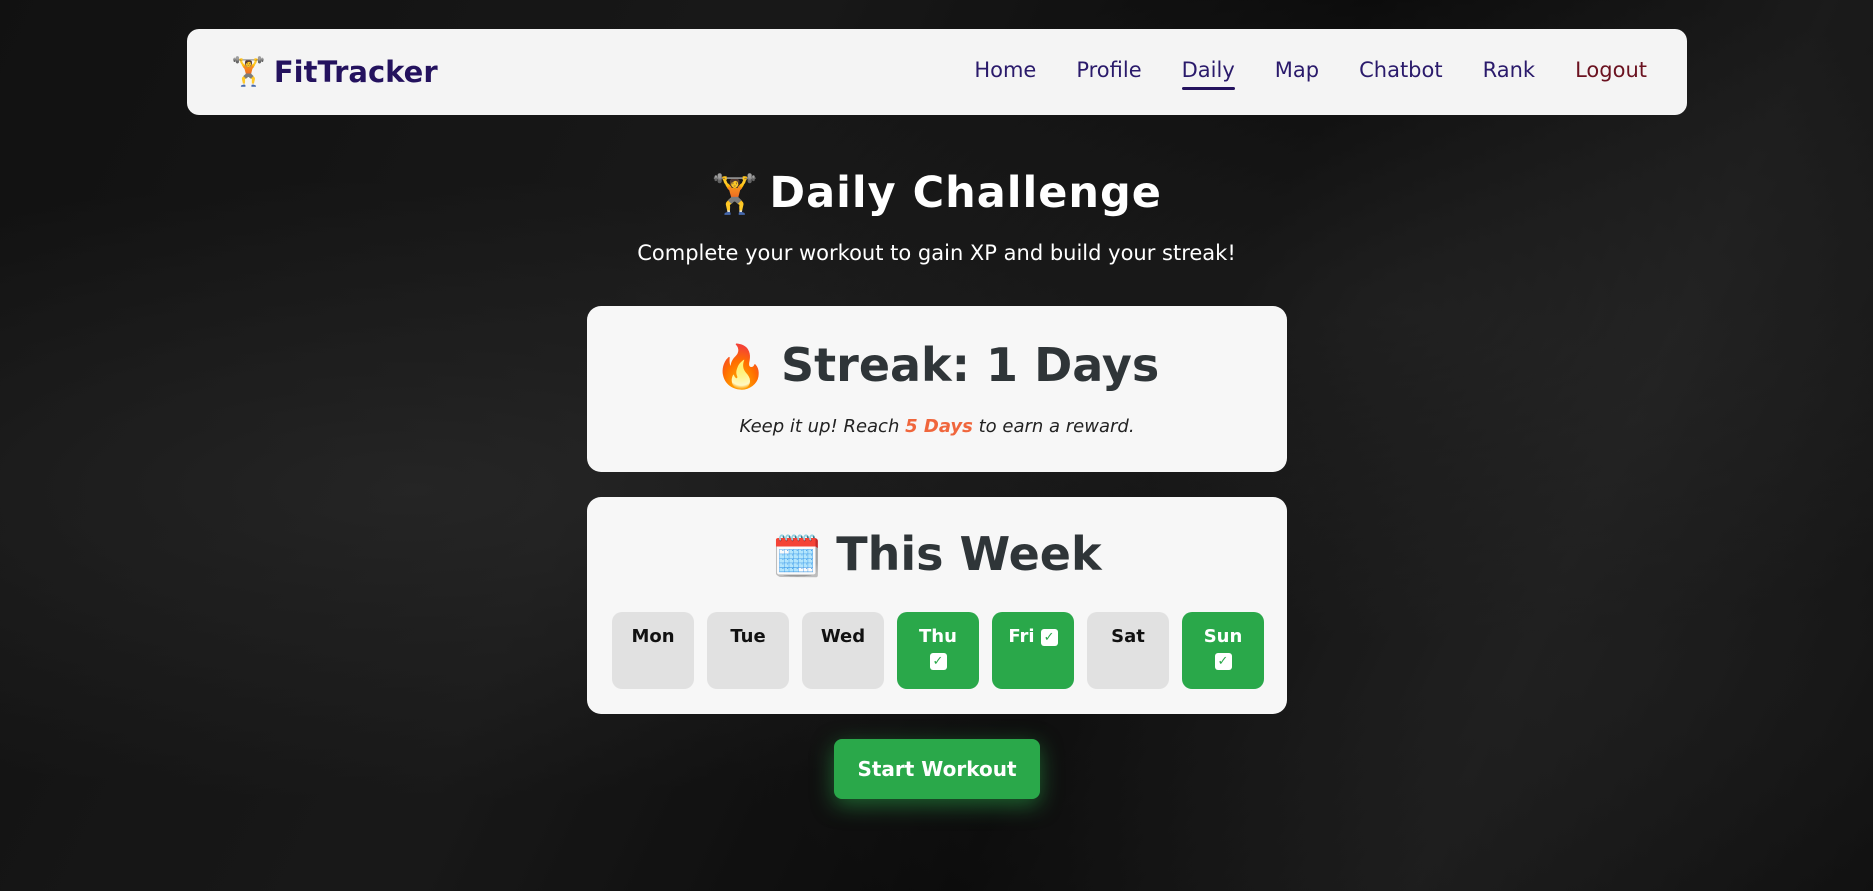 The height and width of the screenshot is (891, 1873). I want to click on day-label: Thu, so click(938, 636).